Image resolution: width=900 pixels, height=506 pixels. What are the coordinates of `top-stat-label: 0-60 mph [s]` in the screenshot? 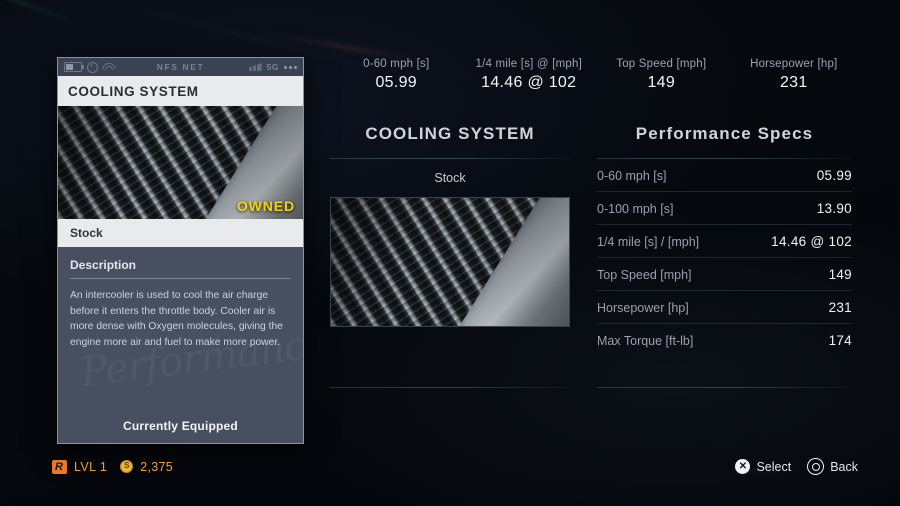 It's located at (396, 64).